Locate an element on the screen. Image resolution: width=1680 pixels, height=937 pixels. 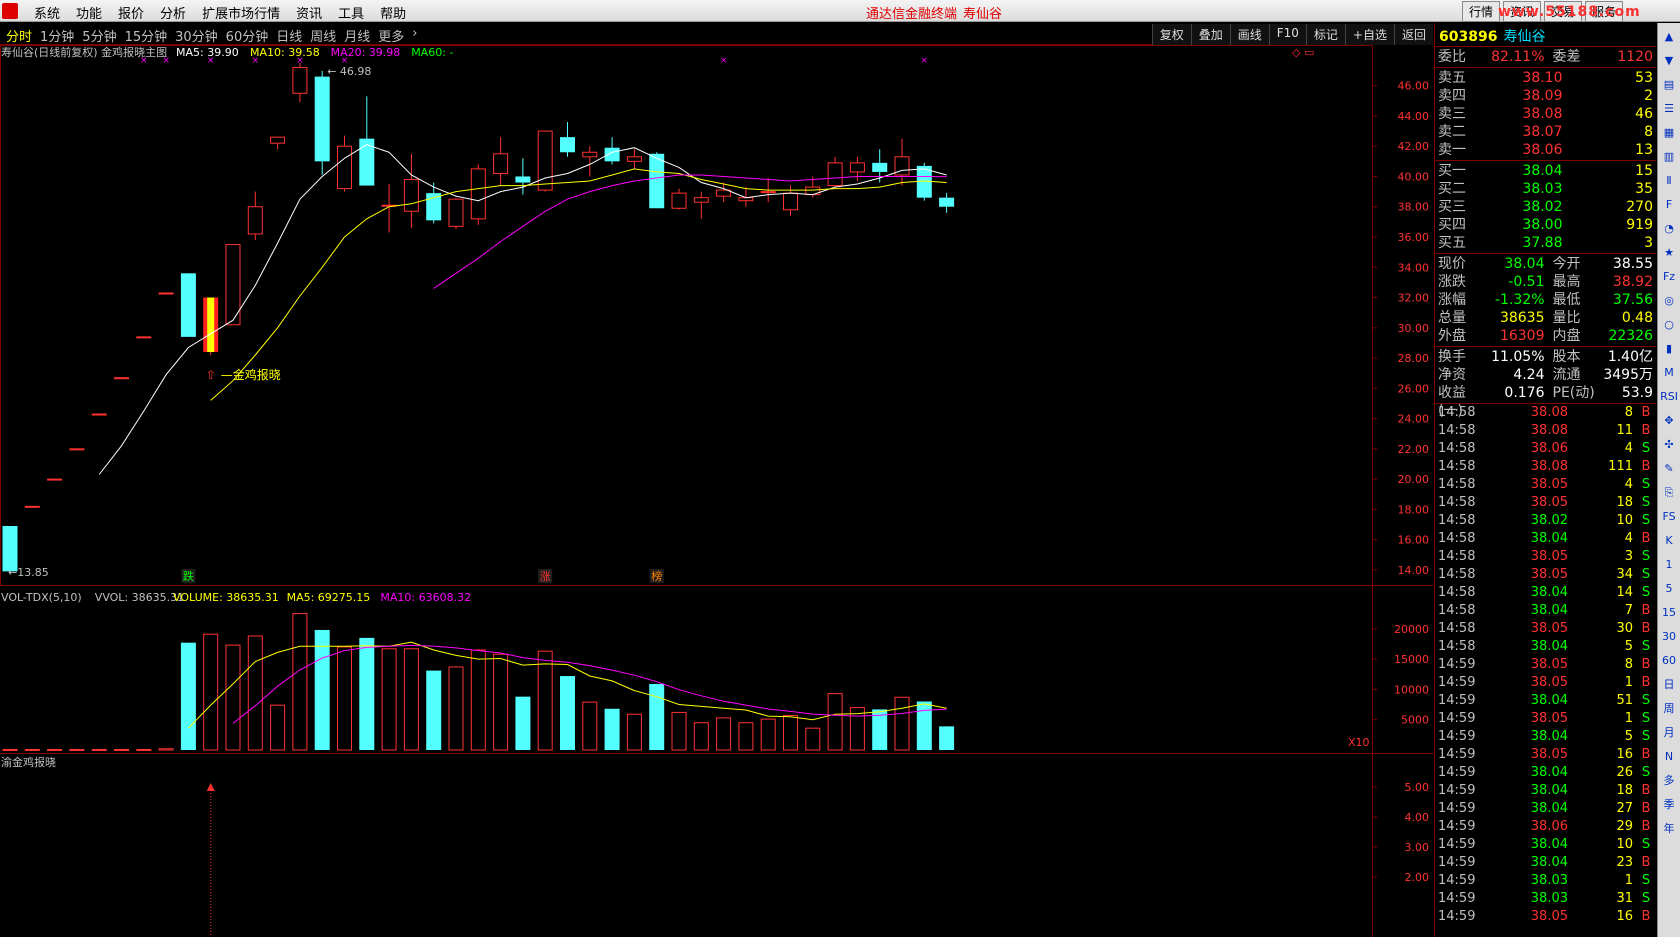
period-shortcut-3: 30 is located at coordinates (1669, 637).